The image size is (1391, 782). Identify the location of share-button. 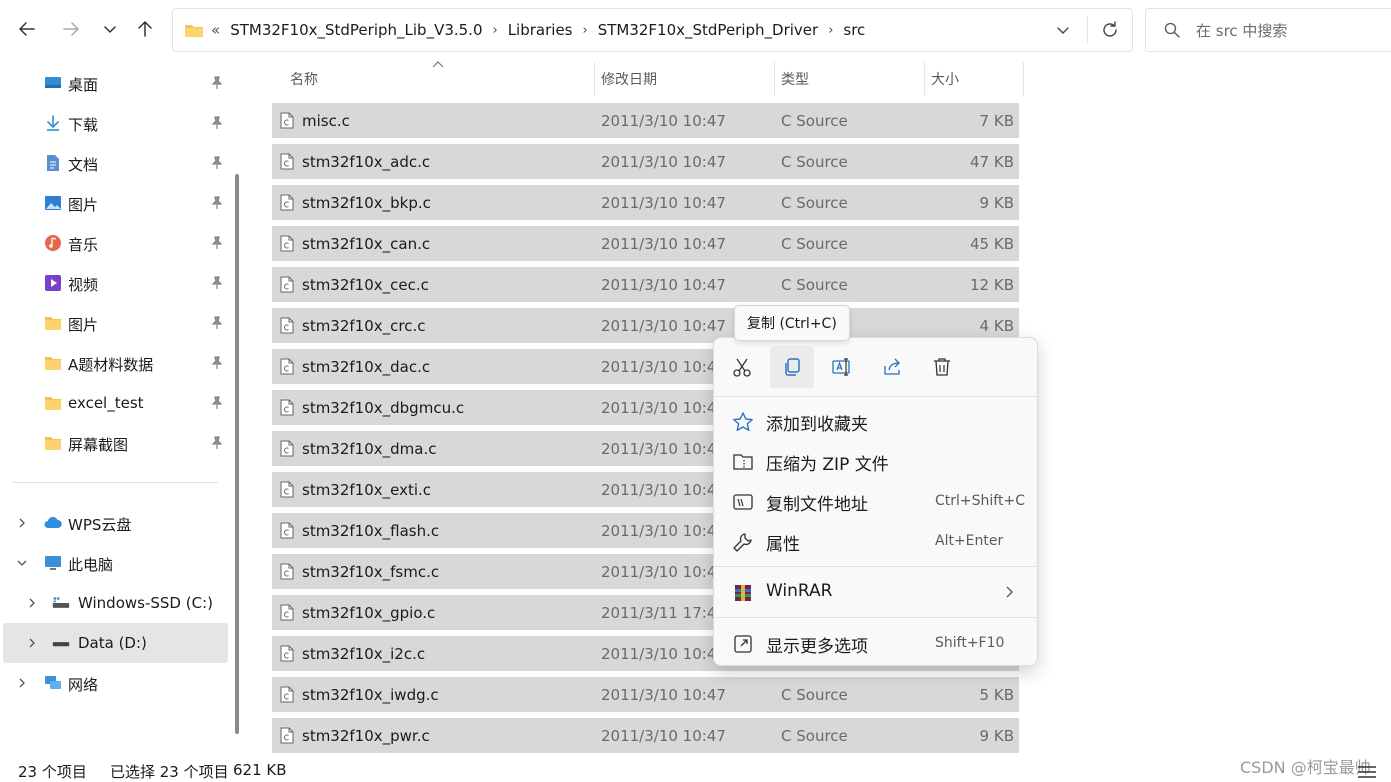
(892, 367).